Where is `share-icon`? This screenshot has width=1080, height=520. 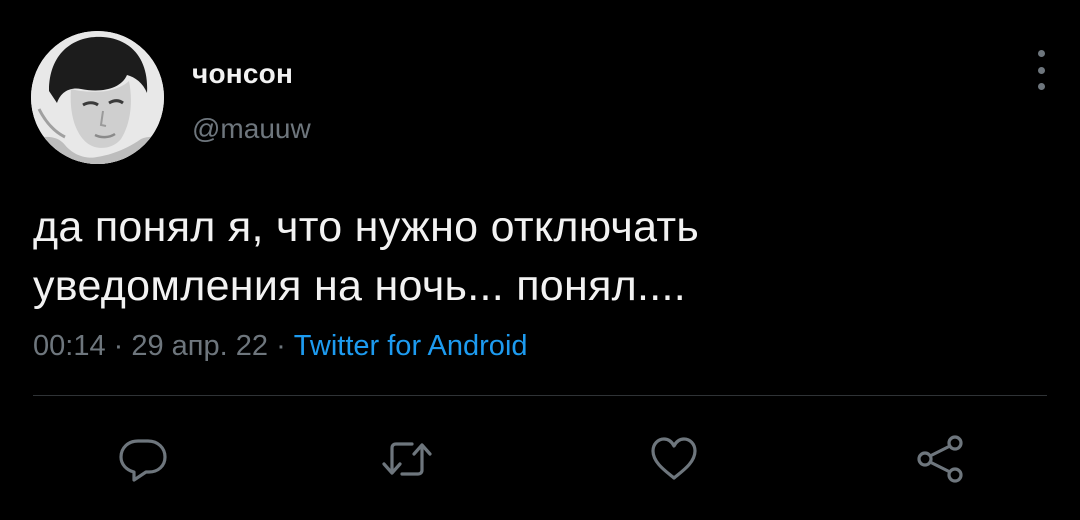 share-icon is located at coordinates (940, 459).